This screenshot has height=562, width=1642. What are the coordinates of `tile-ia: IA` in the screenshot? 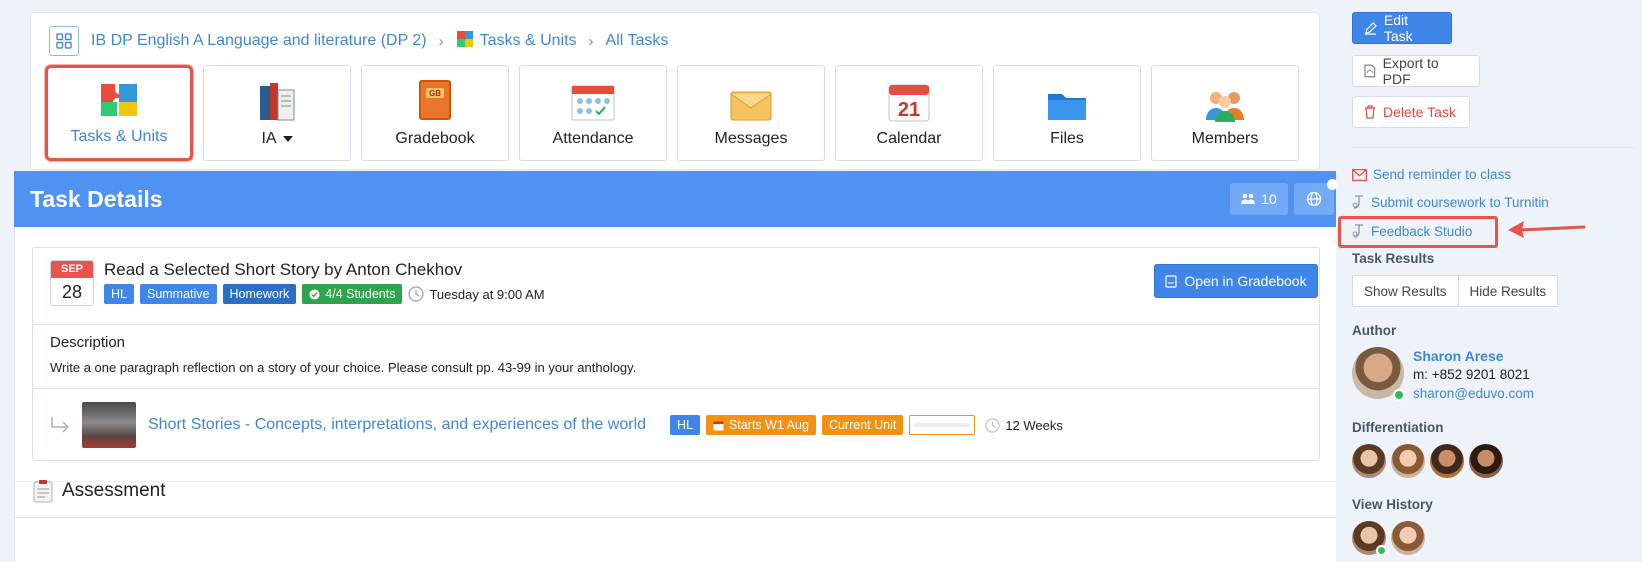 It's located at (277, 113).